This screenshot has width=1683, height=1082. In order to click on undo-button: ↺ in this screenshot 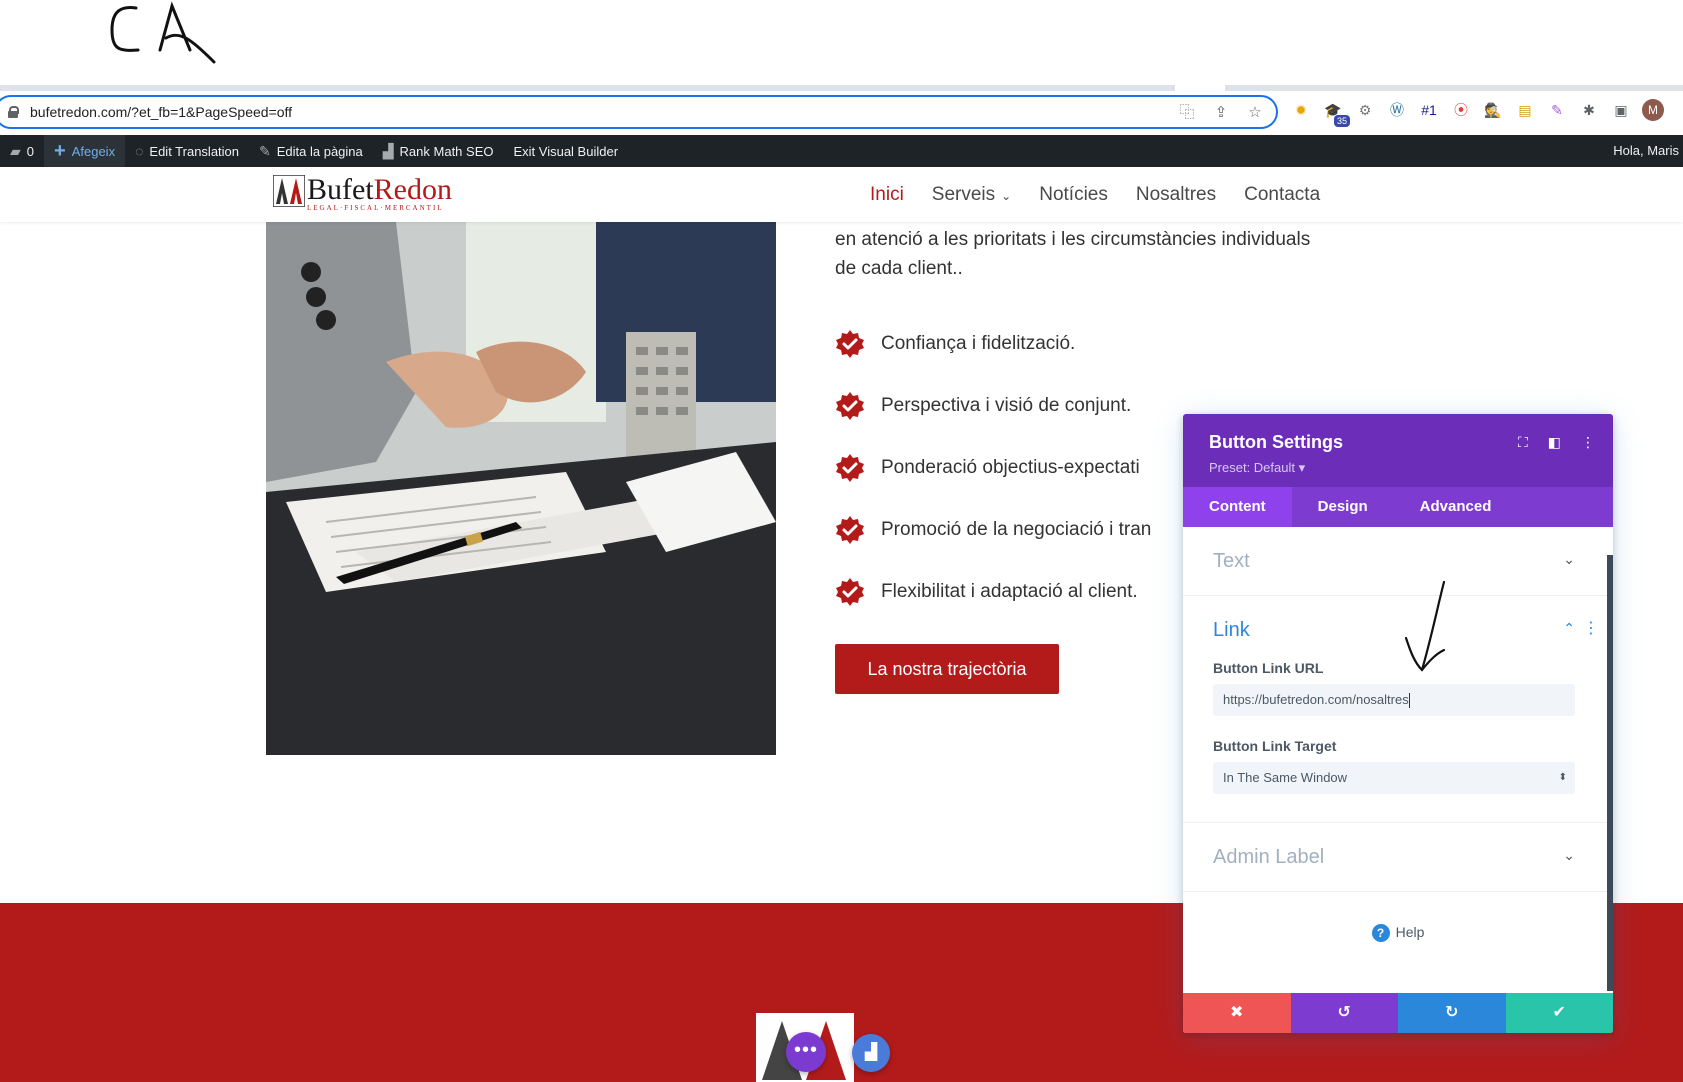, I will do `click(1344, 1013)`.